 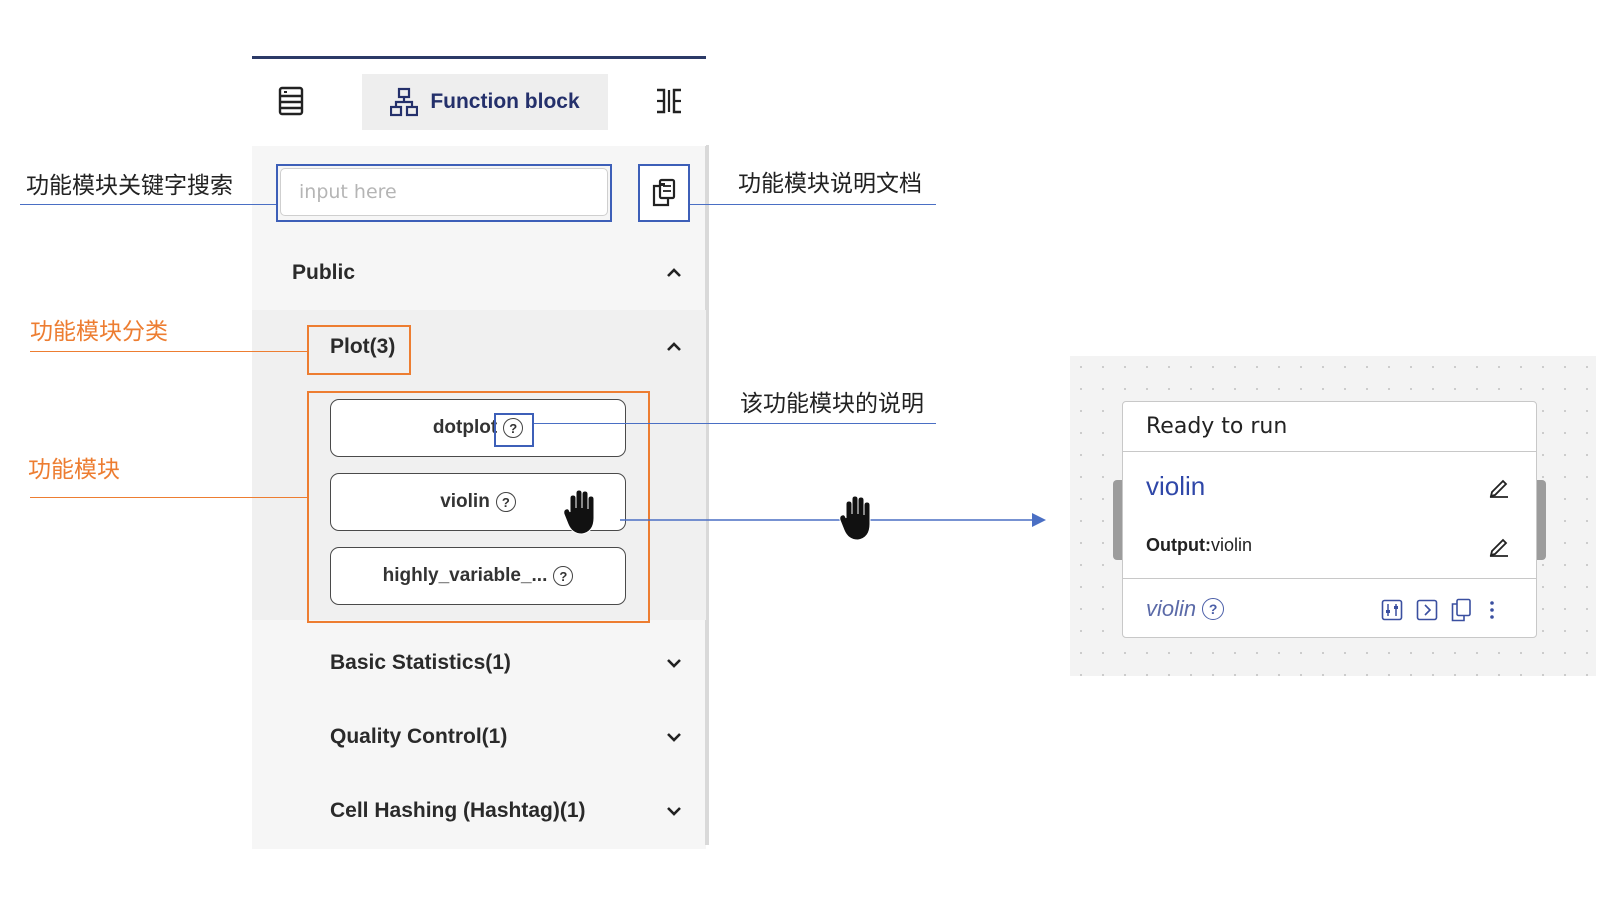 I want to click on node-title: violin, so click(x=1176, y=486).